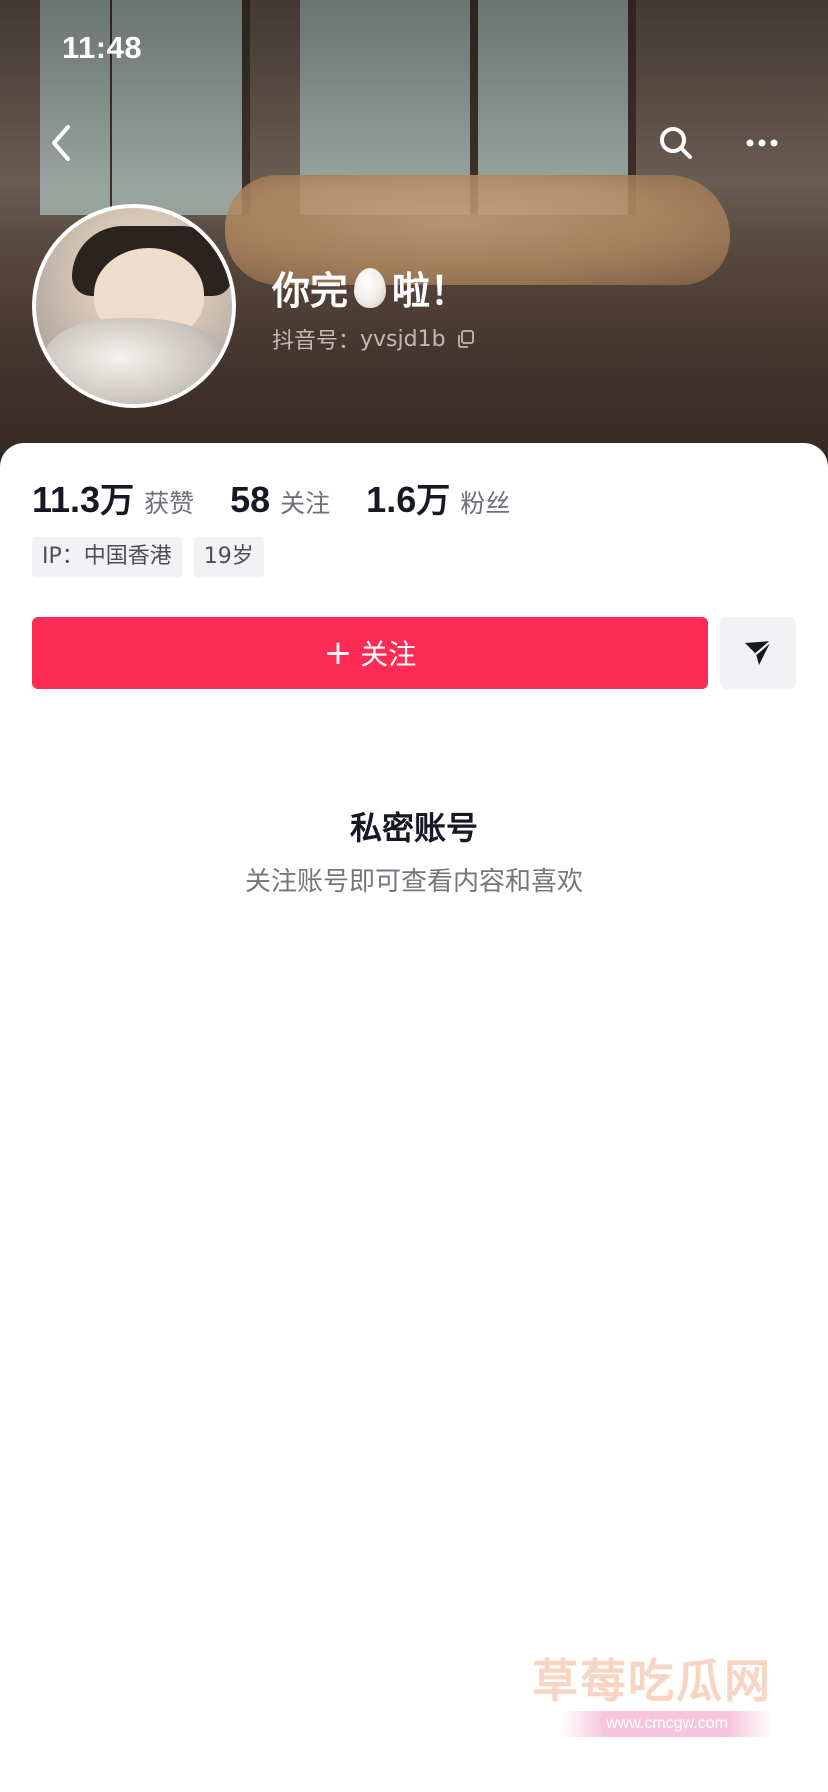  I want to click on nickname-part: 啦！, so click(430, 291).